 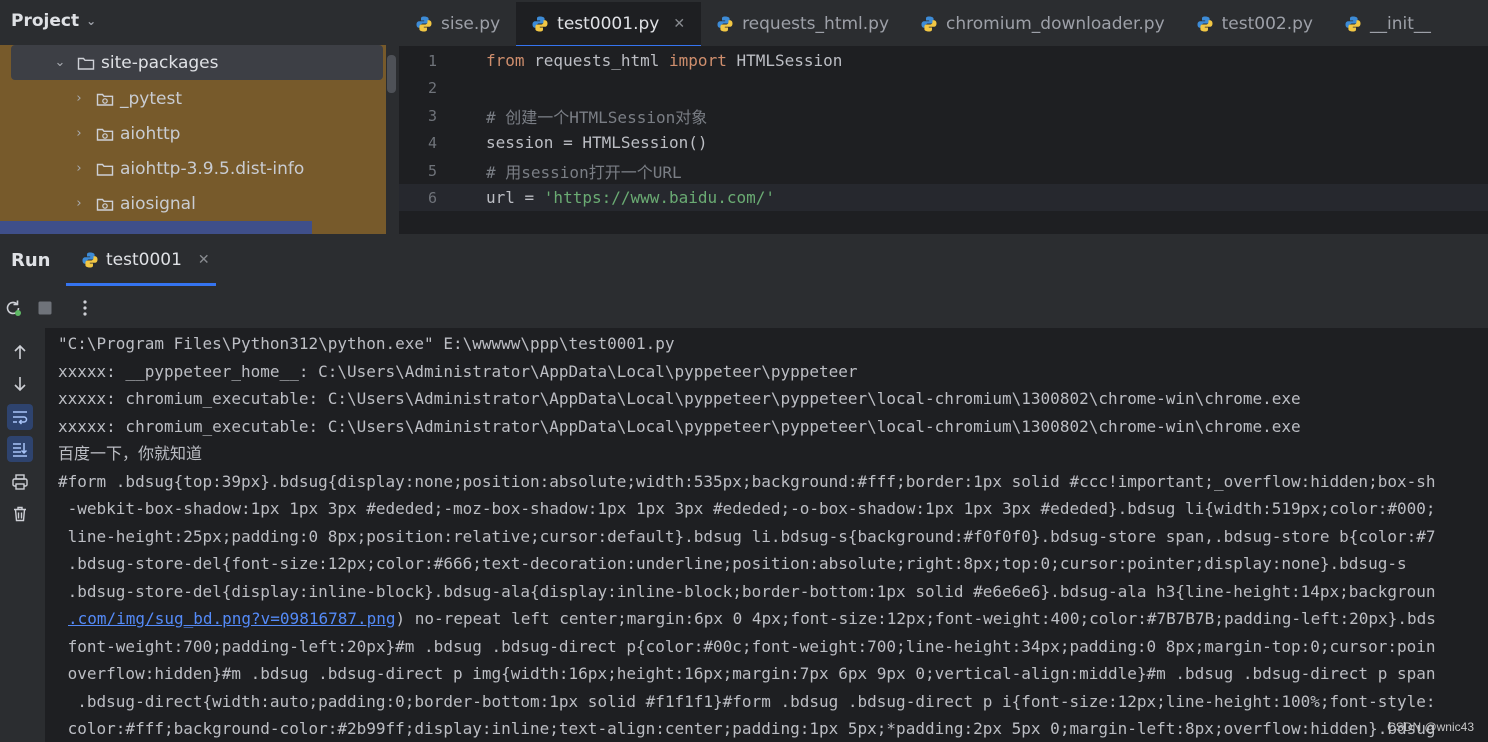 What do you see at coordinates (20, 514) in the screenshot?
I see `trash-icon` at bounding box center [20, 514].